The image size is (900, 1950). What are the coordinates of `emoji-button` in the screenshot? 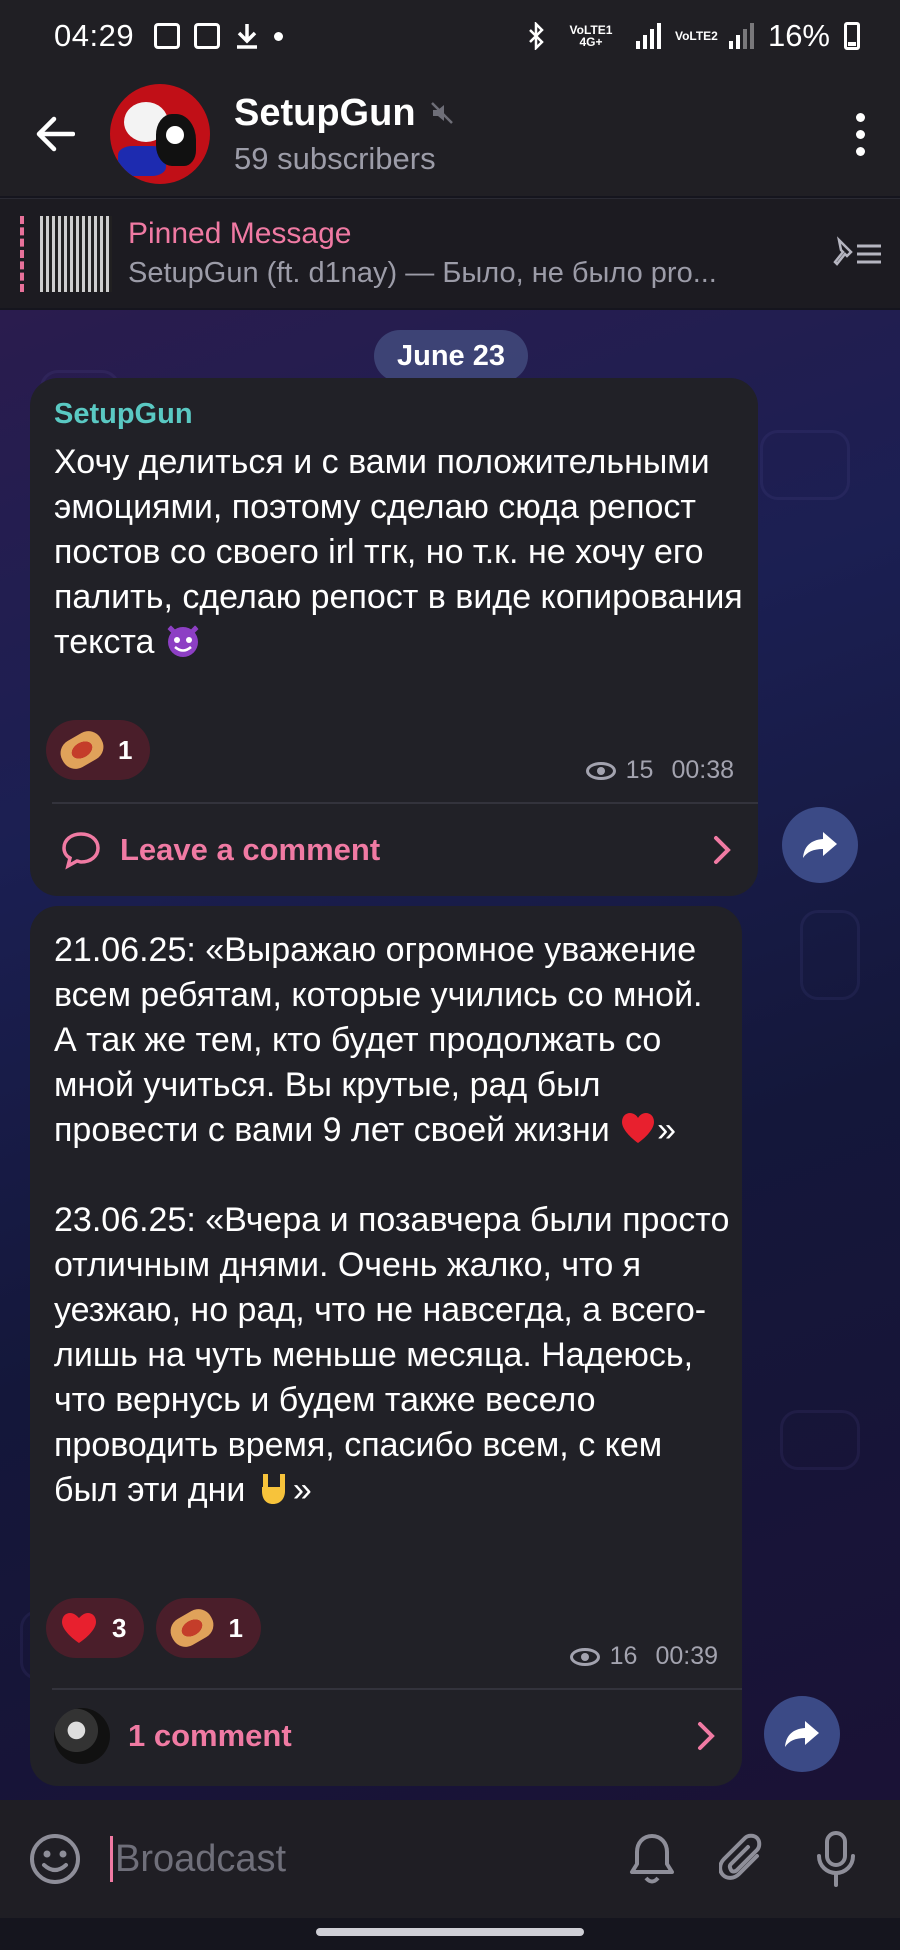 It's located at (55, 1859).